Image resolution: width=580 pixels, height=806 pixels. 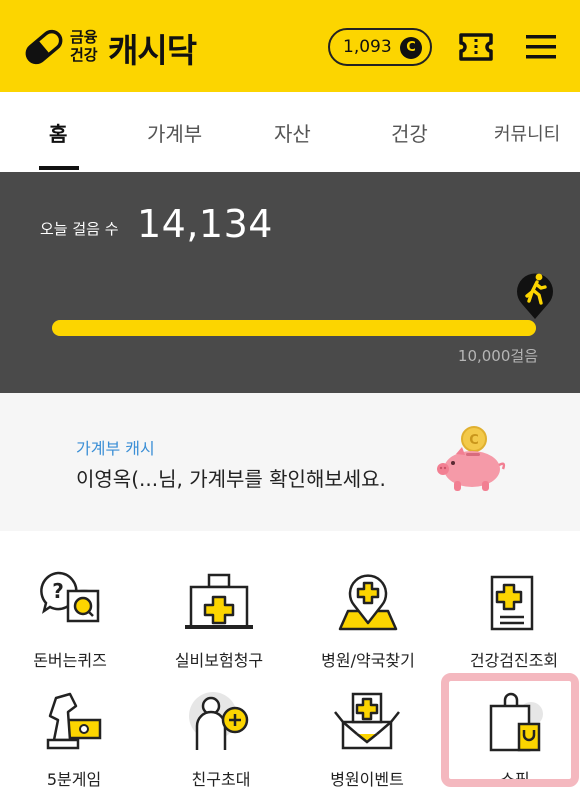 I want to click on tab-home: 홈, so click(x=58, y=132).